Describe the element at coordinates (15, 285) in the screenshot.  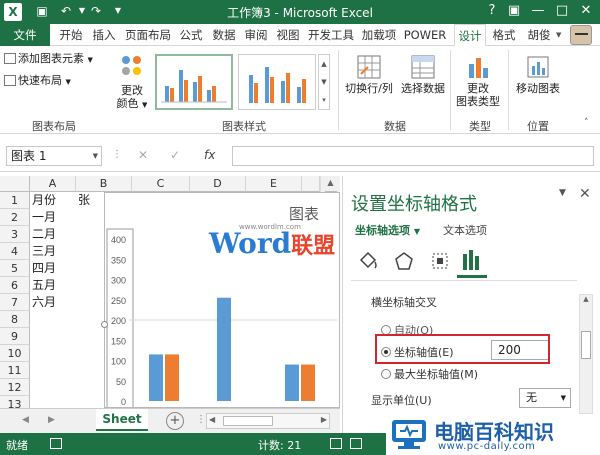
I see `row-header: 6` at that location.